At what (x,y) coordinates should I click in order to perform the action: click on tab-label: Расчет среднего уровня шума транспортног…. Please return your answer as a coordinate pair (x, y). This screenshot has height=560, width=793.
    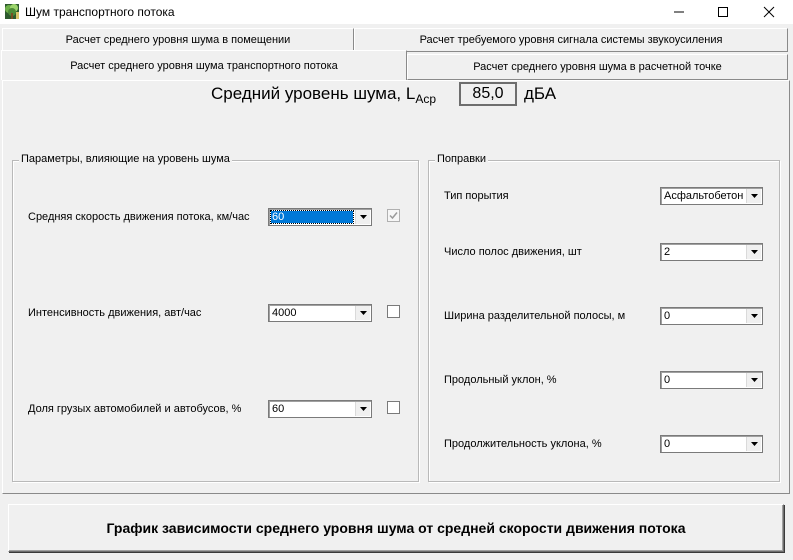
    Looking at the image, I should click on (204, 65).